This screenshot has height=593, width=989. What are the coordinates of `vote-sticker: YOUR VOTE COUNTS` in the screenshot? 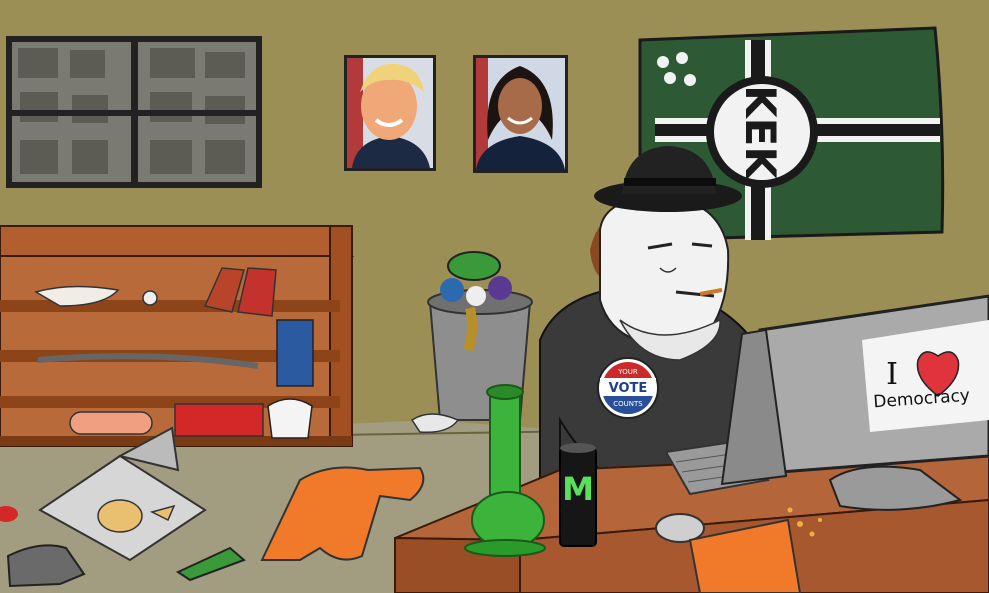 It's located at (628, 388).